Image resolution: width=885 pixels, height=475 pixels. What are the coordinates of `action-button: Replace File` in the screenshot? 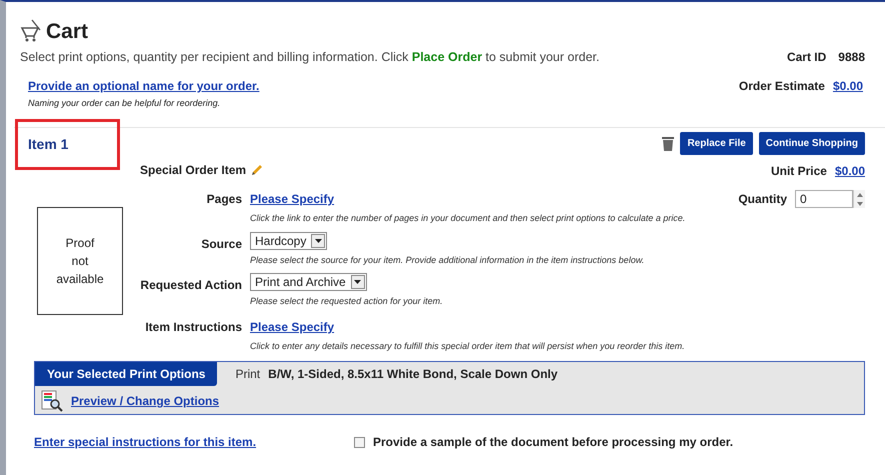 It's located at (716, 144).